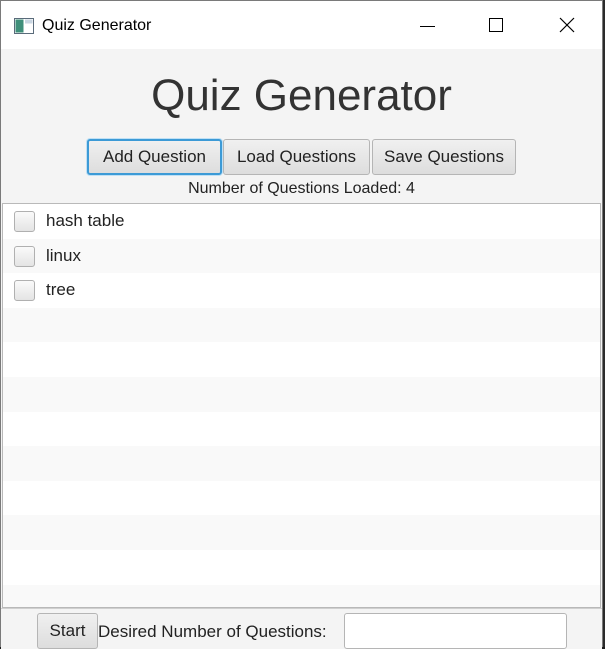 The height and width of the screenshot is (649, 605). Describe the element at coordinates (301, 188) in the screenshot. I see `questions-loaded-count: Number of Questions Loaded: 4` at that location.